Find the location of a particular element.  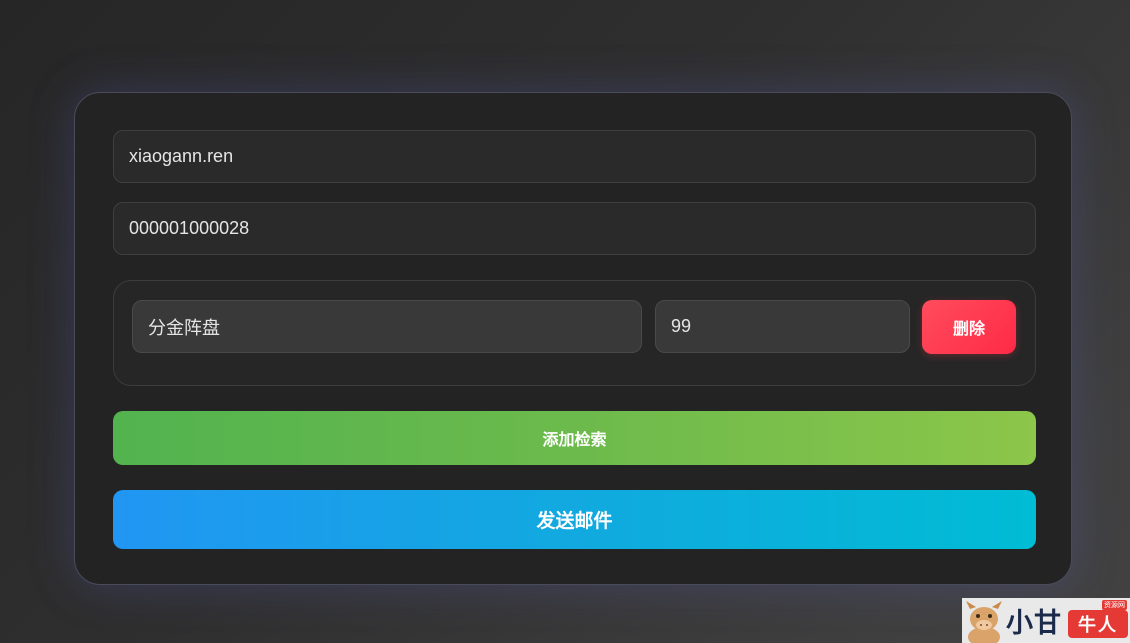

delete-item-button: 删除 is located at coordinates (969, 327).